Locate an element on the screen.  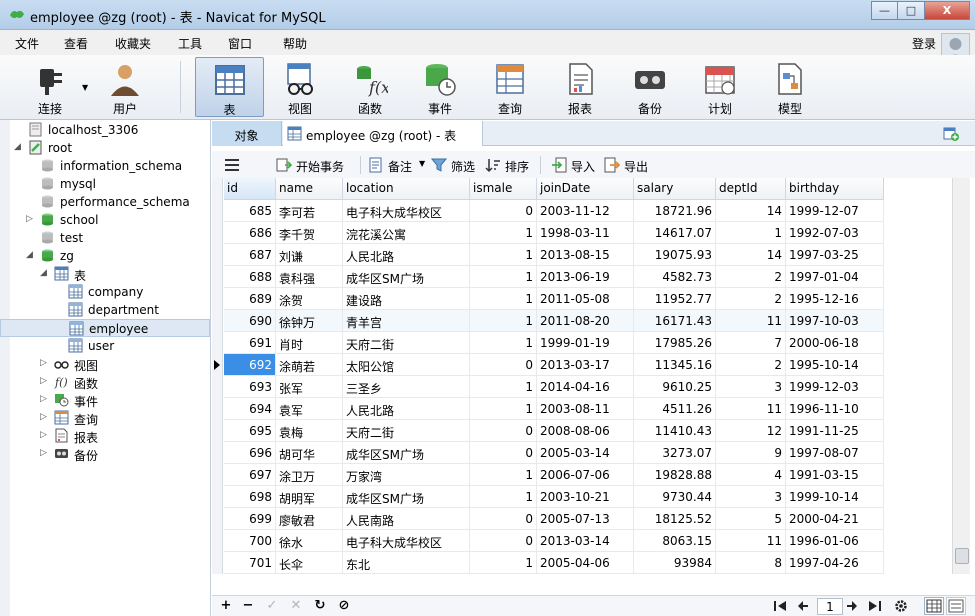
import-button: 导入 is located at coordinates (574, 165).